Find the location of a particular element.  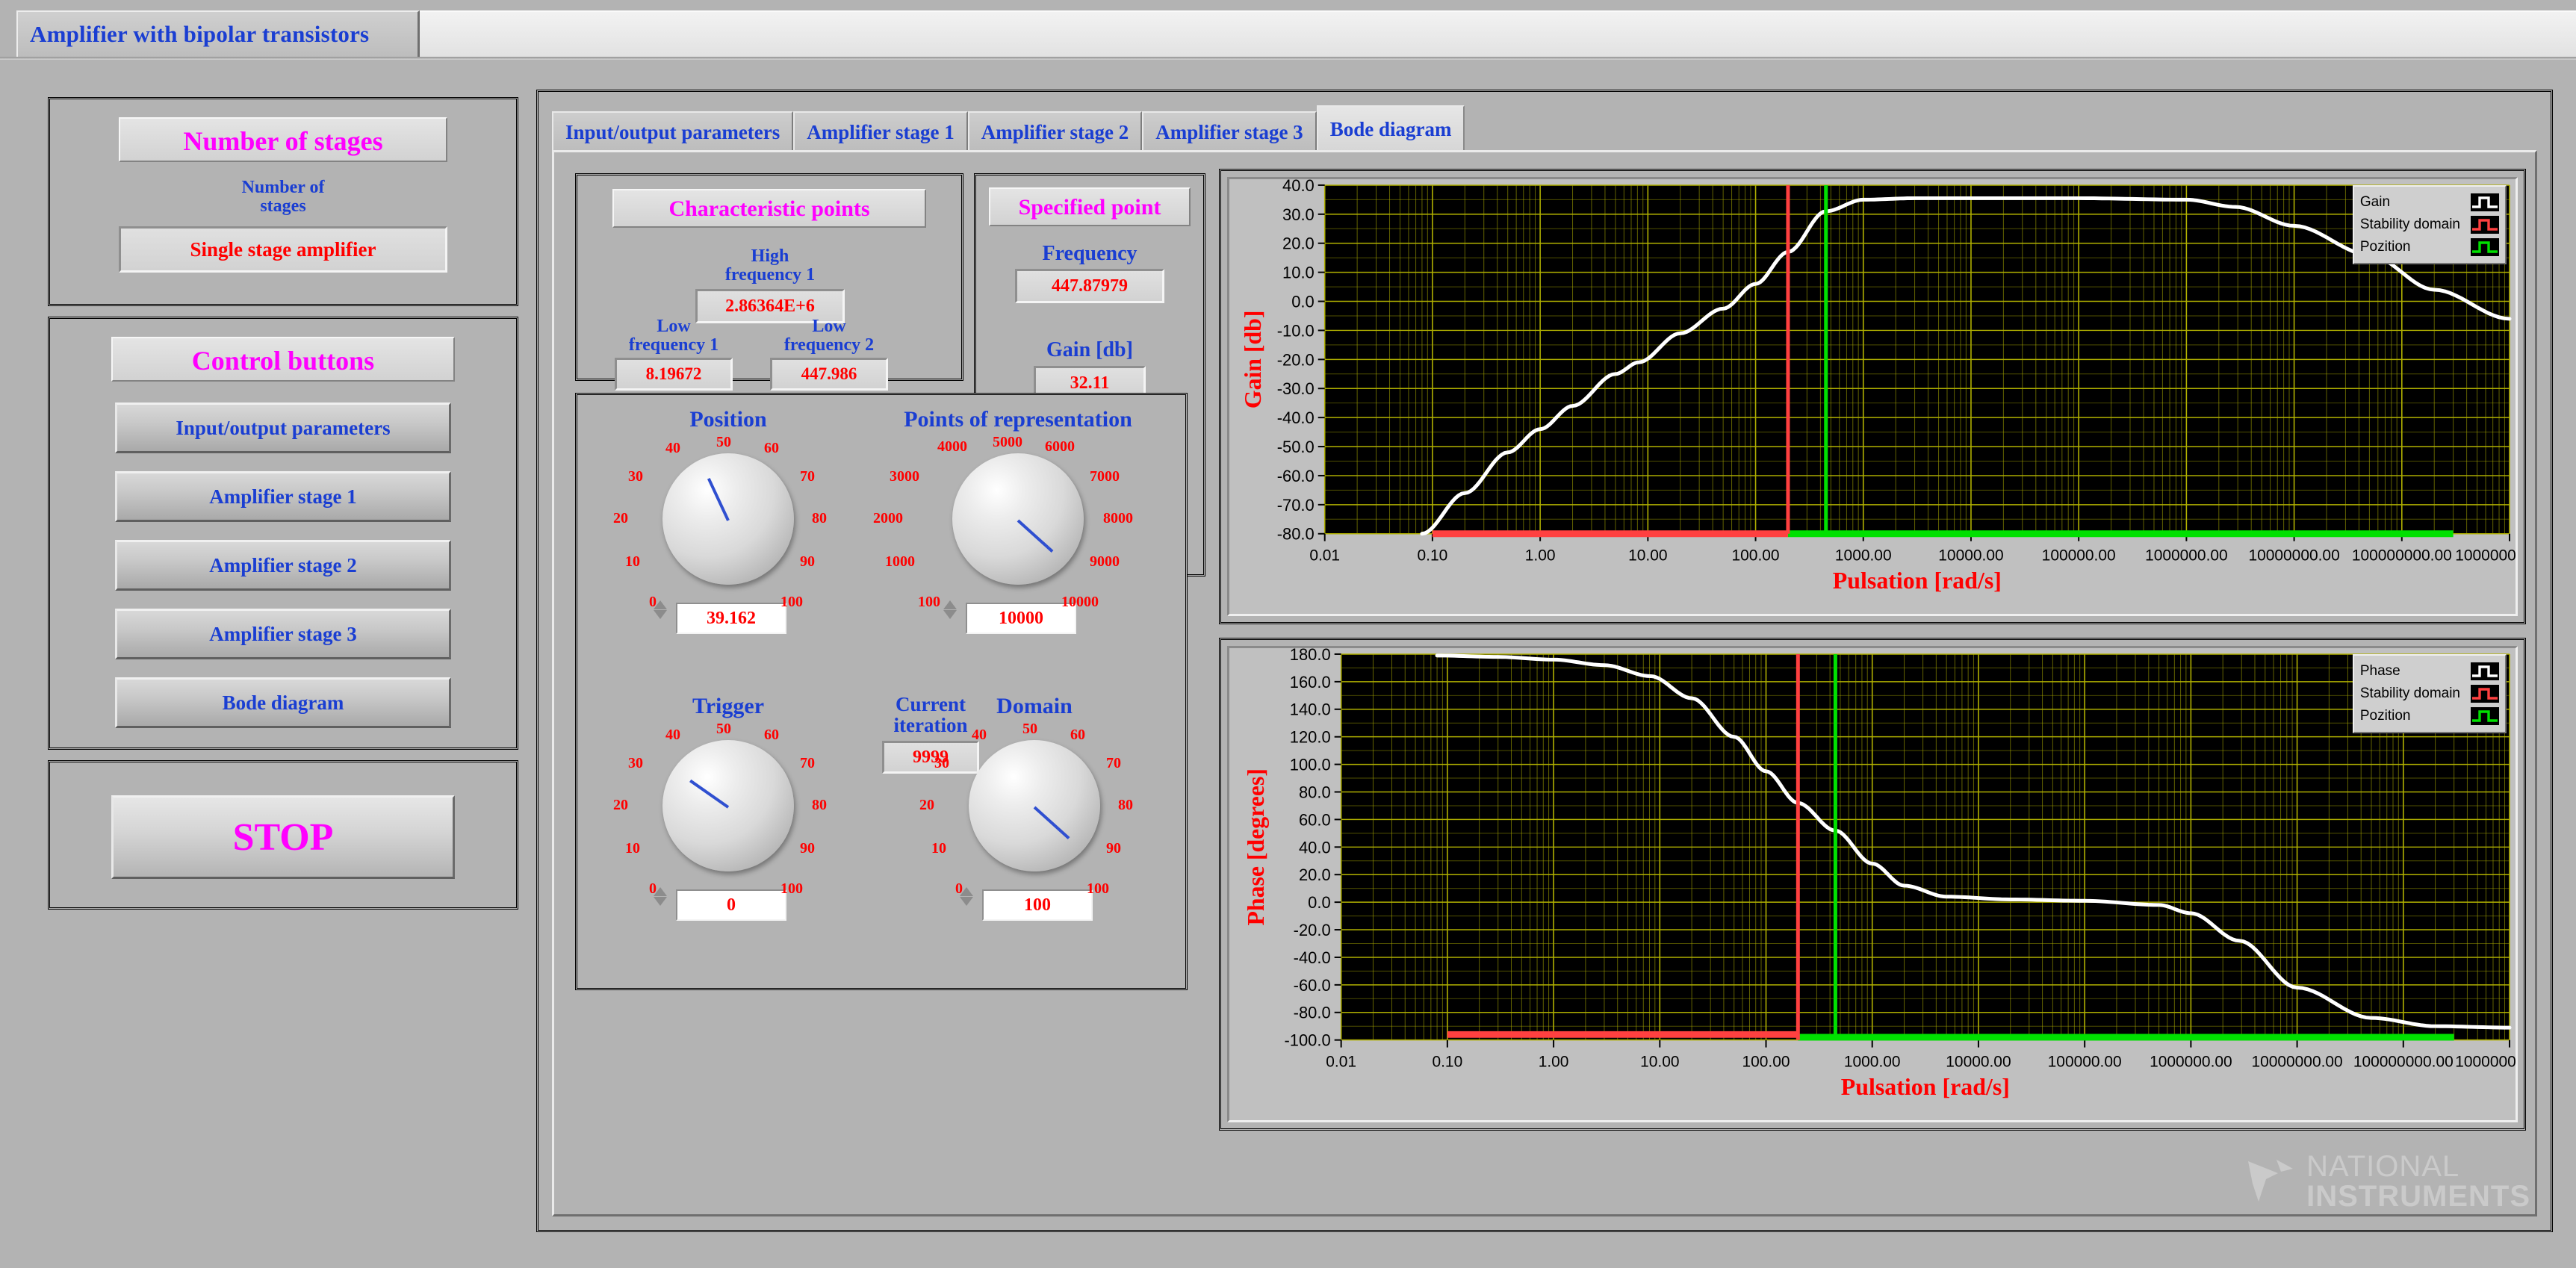

svg-text: Phase [degrees] is located at coordinates (1256, 846).